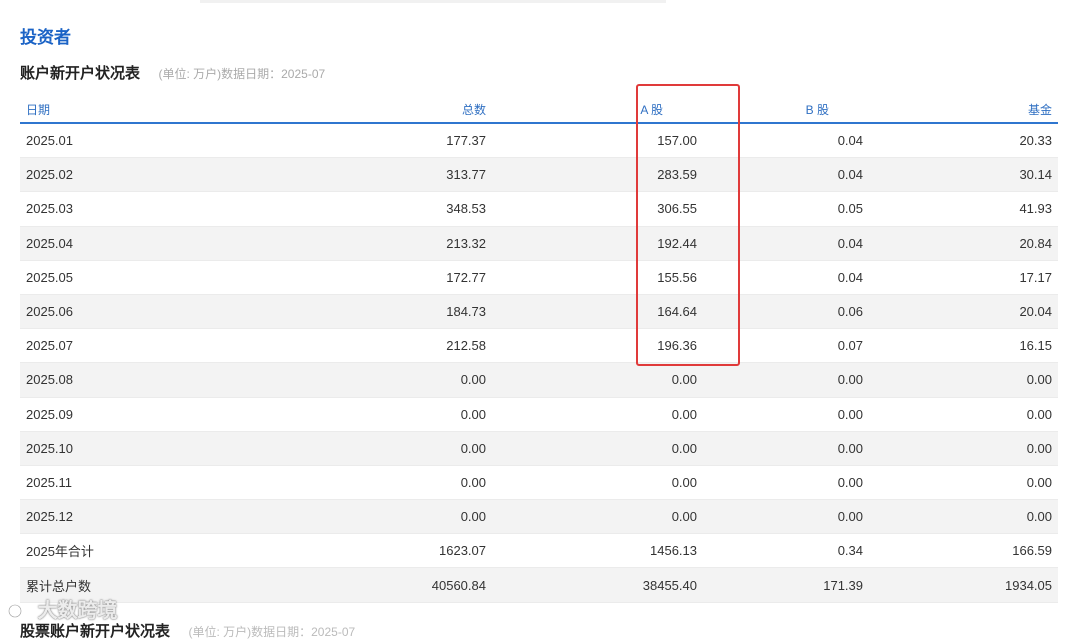 This screenshot has height=641, width=1080. What do you see at coordinates (466, 141) in the screenshot?
I see `cell-total: 177.37` at bounding box center [466, 141].